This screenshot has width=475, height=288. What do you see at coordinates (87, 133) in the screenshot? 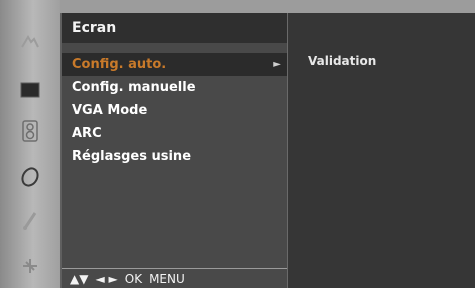
I see `menu-item-label: ARC` at bounding box center [87, 133].